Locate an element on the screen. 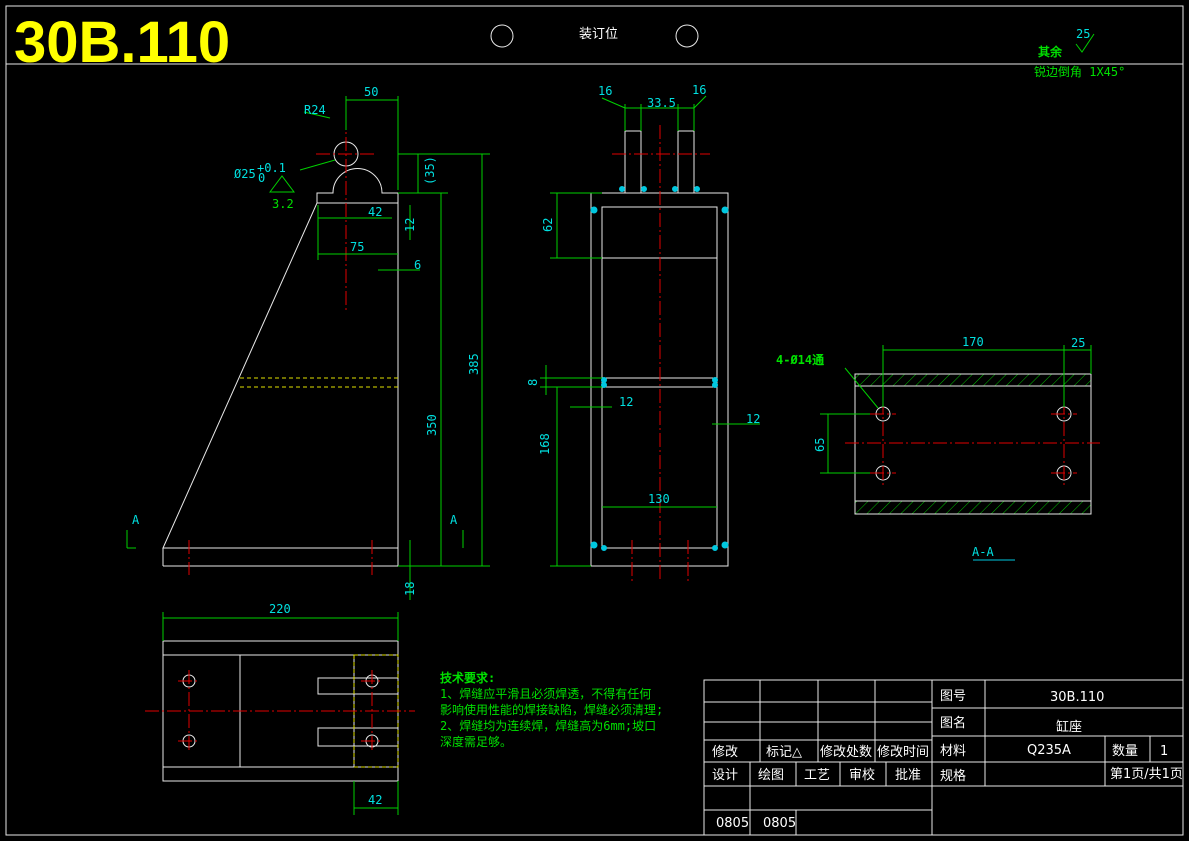 The height and width of the screenshot is (841, 1189). dim-170: 170 is located at coordinates (973, 342).